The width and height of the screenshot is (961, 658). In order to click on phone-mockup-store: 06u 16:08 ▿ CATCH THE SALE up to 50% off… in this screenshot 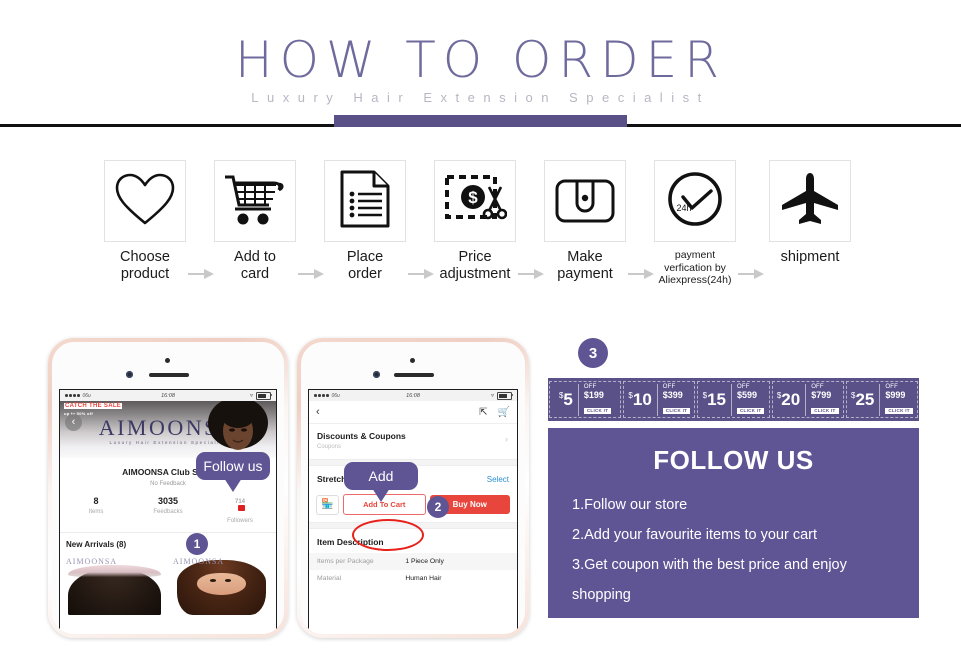, I will do `click(168, 488)`.